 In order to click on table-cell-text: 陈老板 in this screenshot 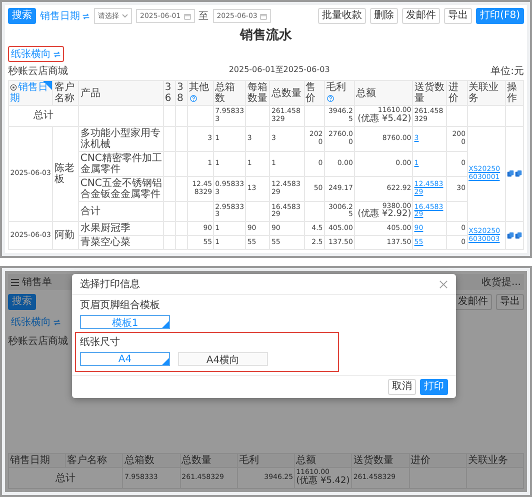, I will do `click(65, 173)`.